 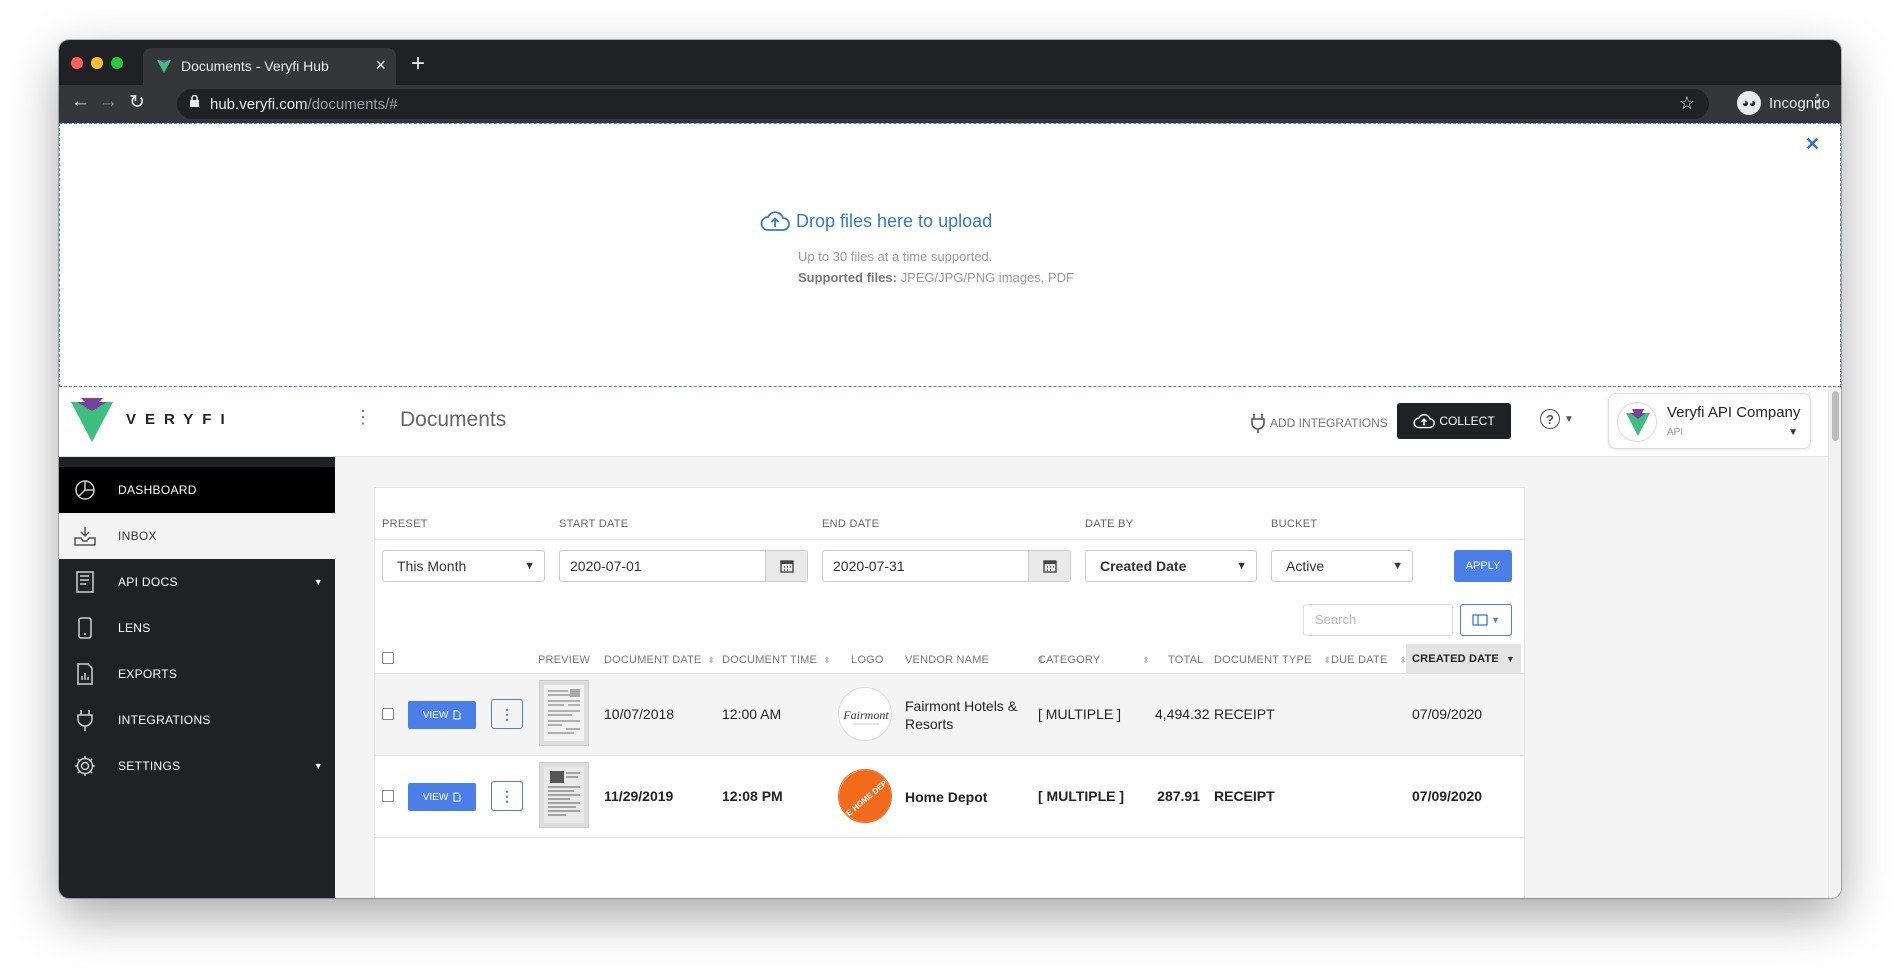 What do you see at coordinates (865, 715) in the screenshot?
I see `vendor-logo-text: Fairmont` at bounding box center [865, 715].